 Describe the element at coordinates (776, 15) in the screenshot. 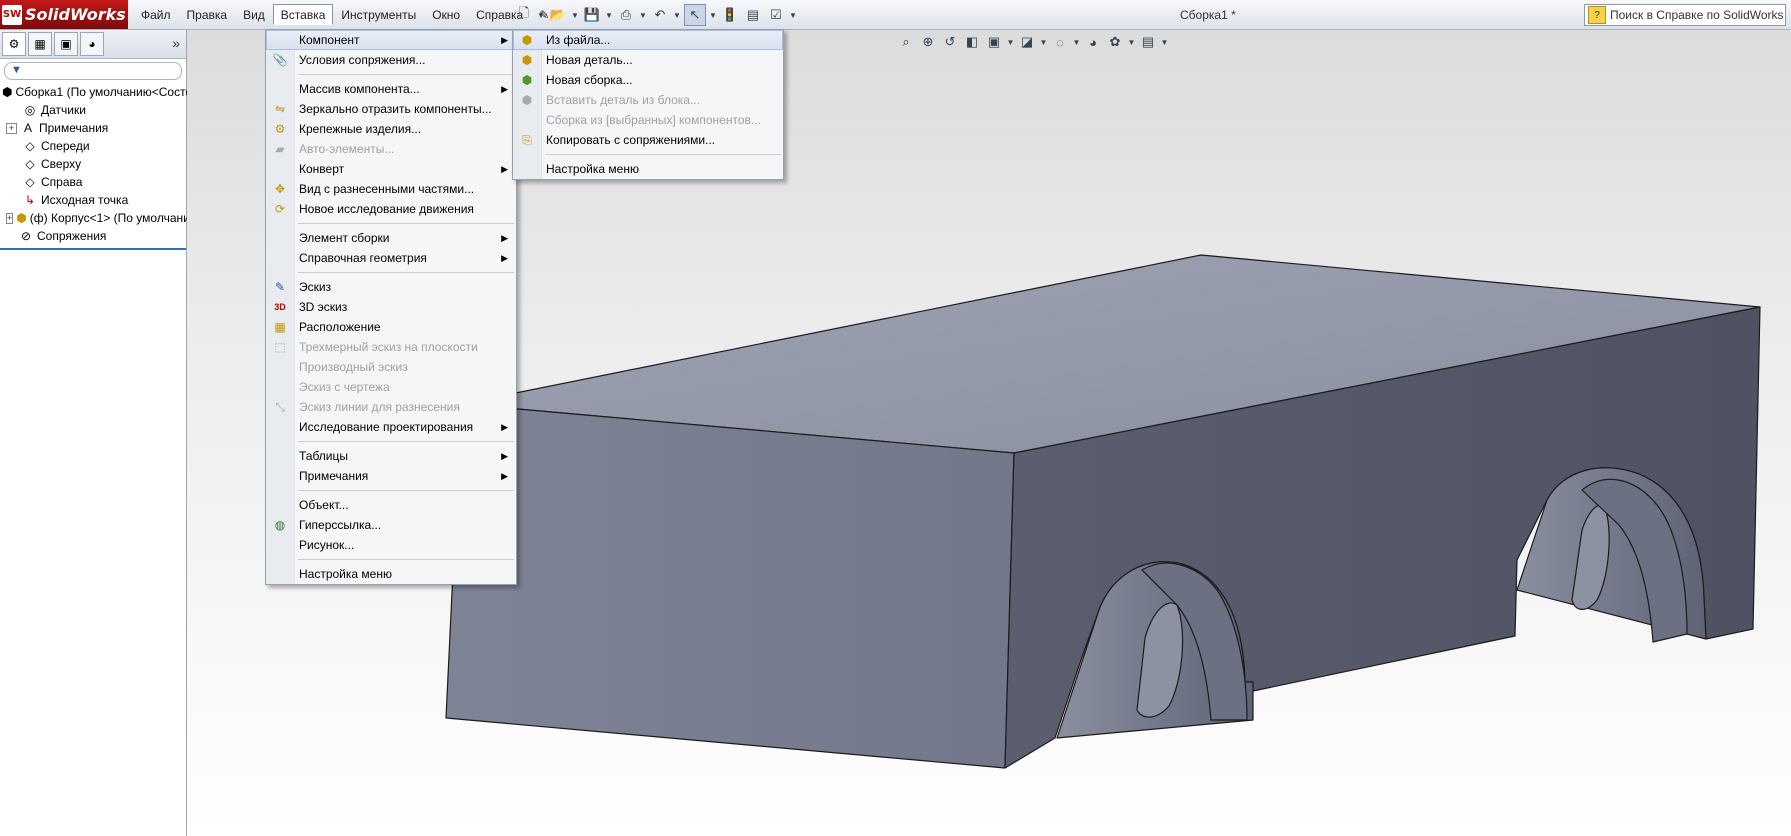

I see `options-icon: ☑` at that location.